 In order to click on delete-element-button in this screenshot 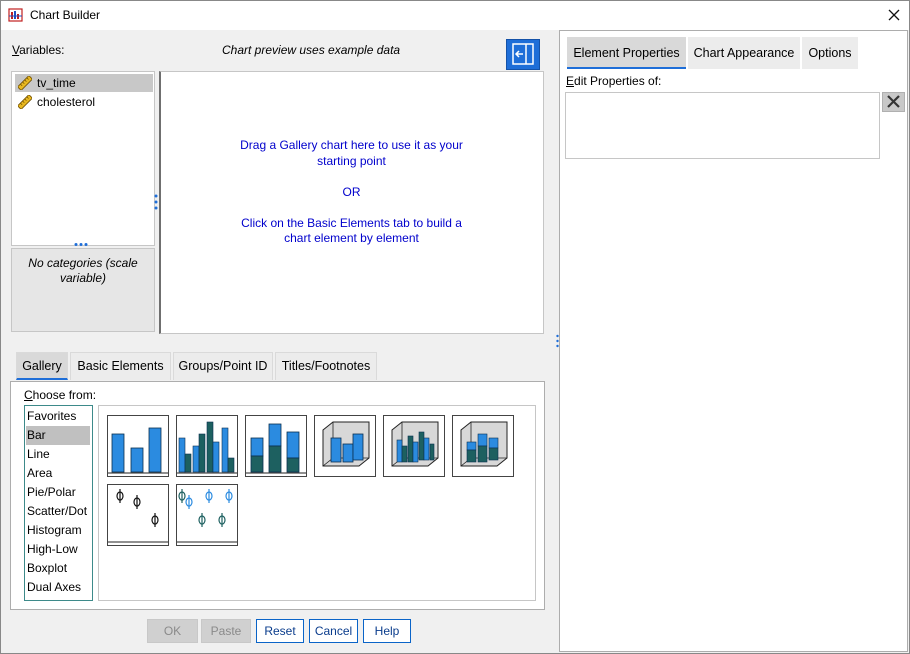, I will do `click(893, 102)`.